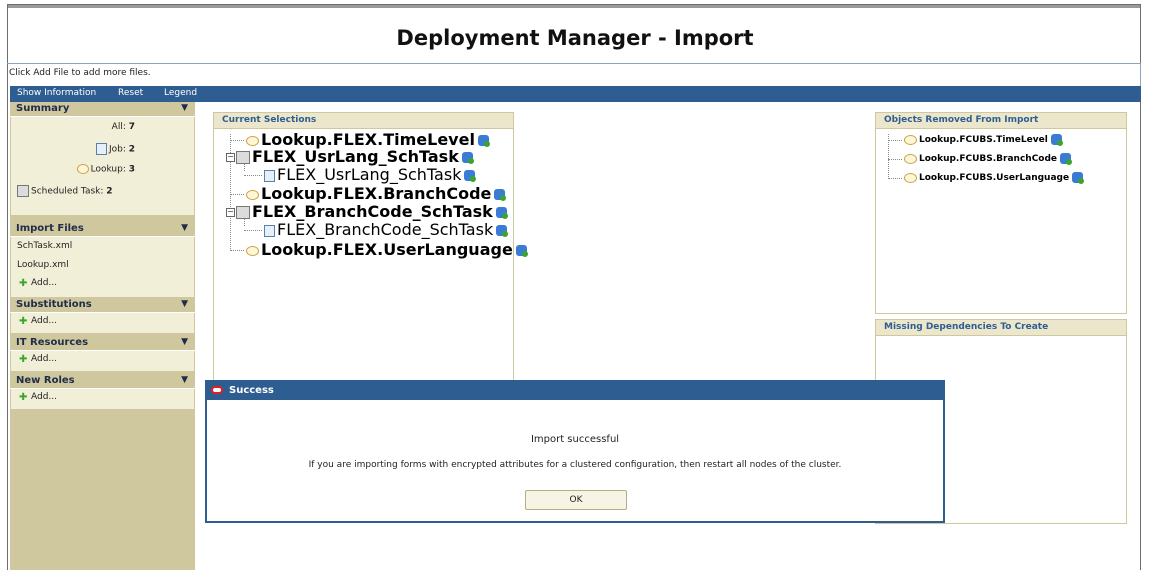 The height and width of the screenshot is (570, 1150). I want to click on summary-header: Summary ▼, so click(102, 109).